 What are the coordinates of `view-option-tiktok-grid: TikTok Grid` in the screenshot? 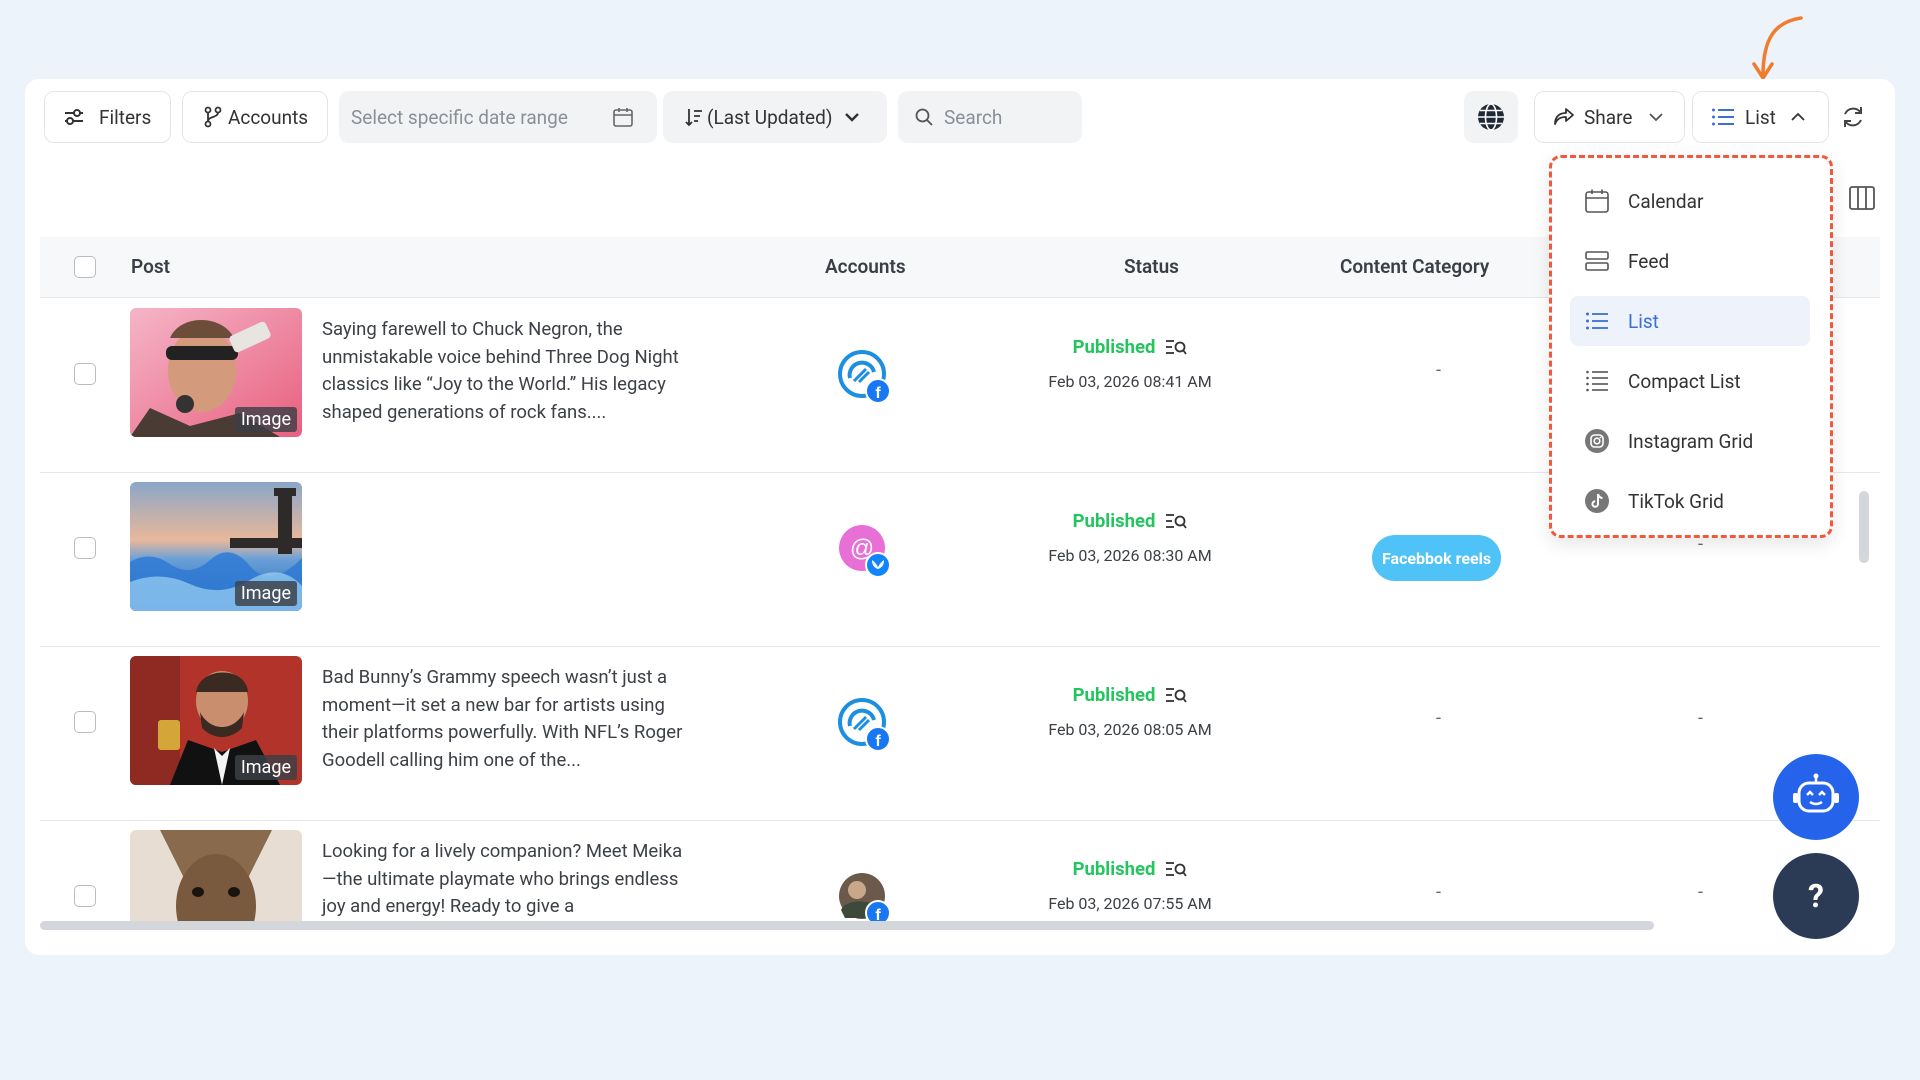 It's located at (1690, 501).